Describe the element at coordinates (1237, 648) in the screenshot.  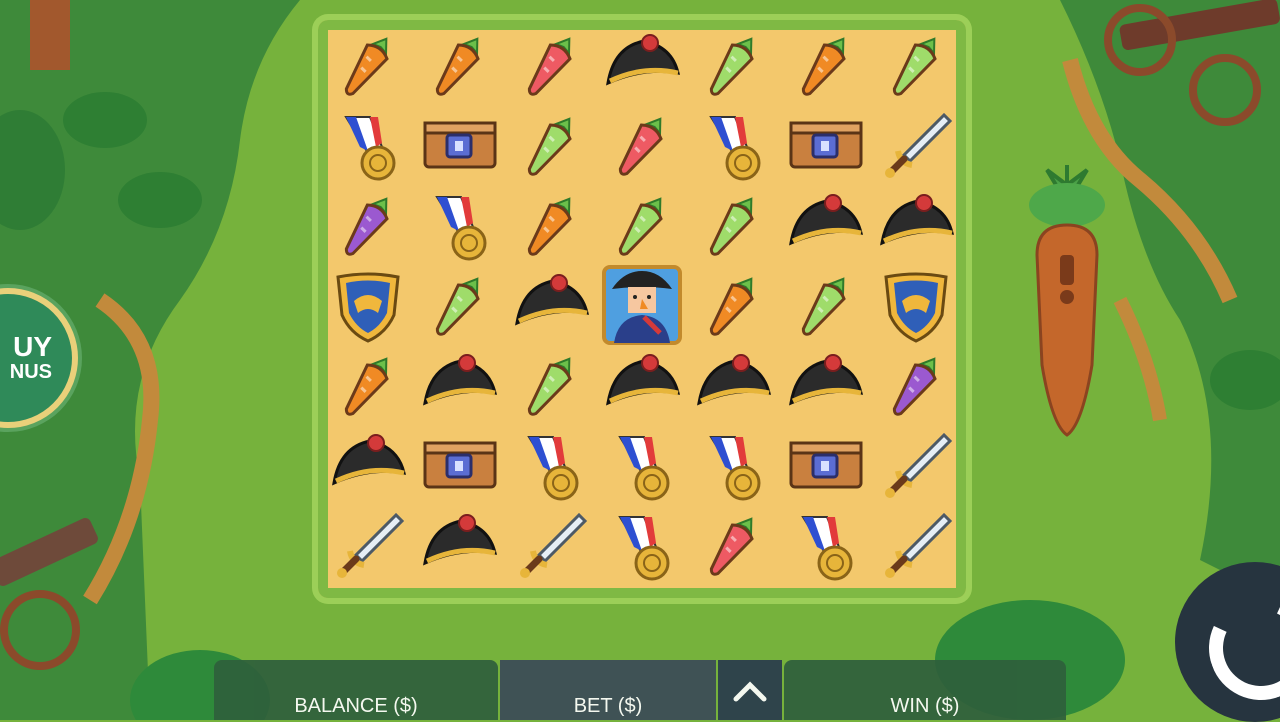
I see `spin-icon` at that location.